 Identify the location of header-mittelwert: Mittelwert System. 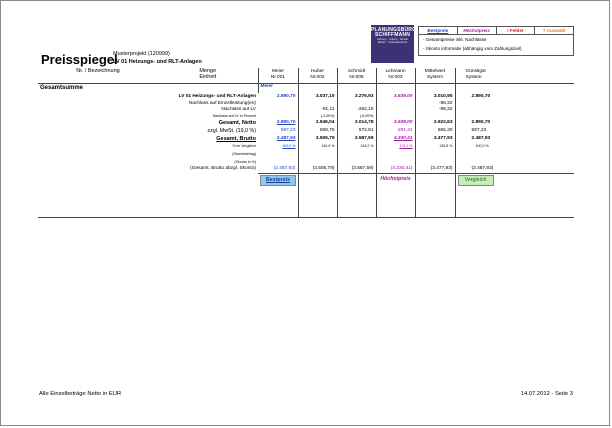
(434, 76).